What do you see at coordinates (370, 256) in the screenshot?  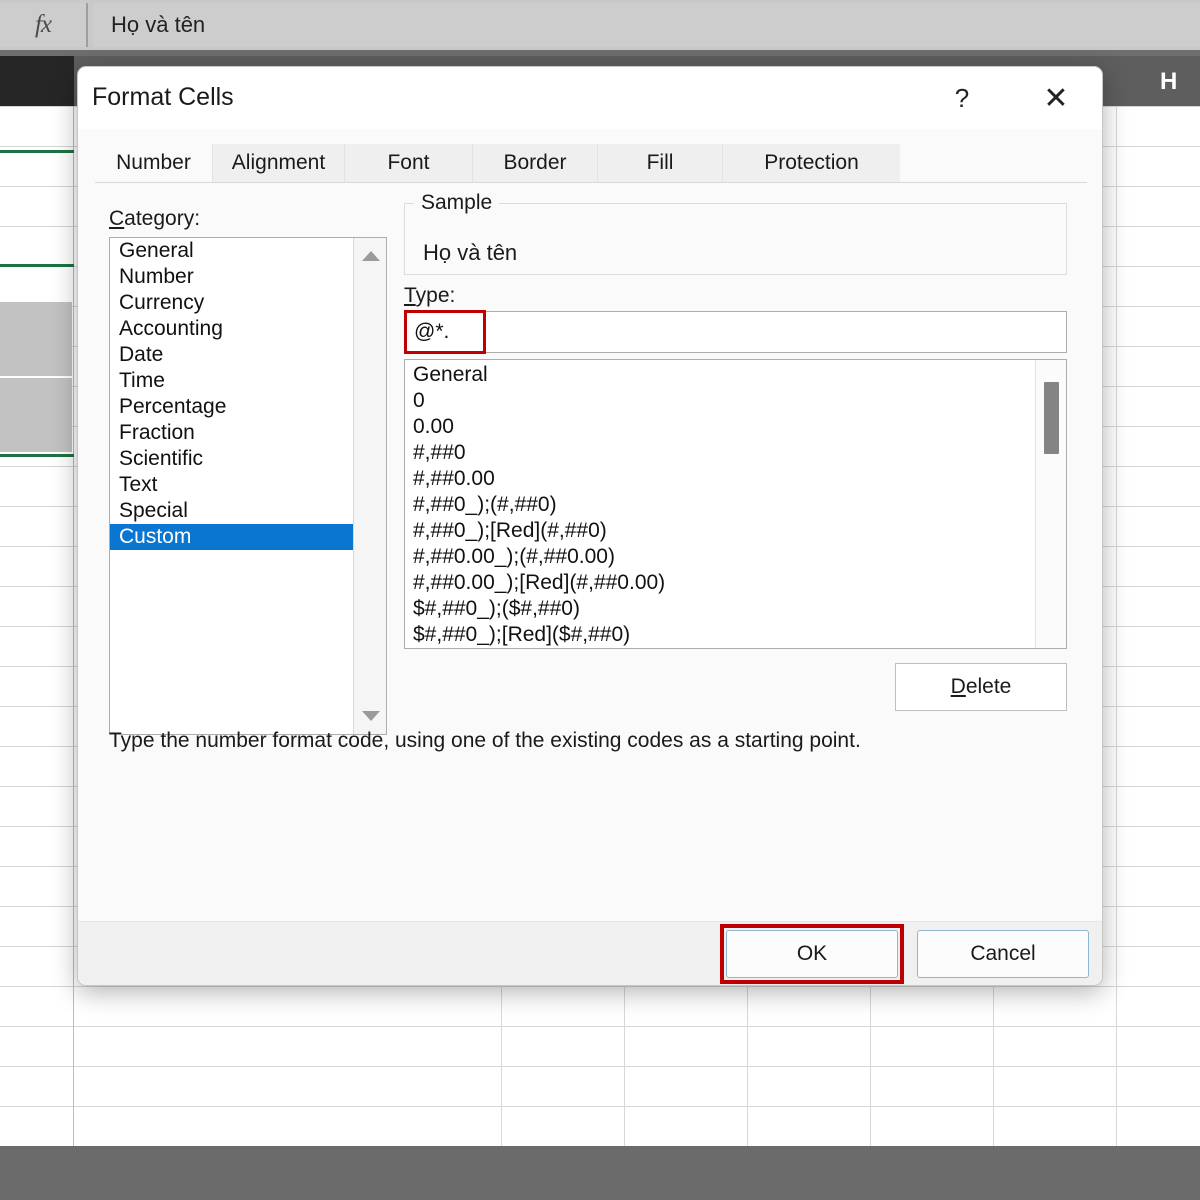 I see `triangle-up-icon` at bounding box center [370, 256].